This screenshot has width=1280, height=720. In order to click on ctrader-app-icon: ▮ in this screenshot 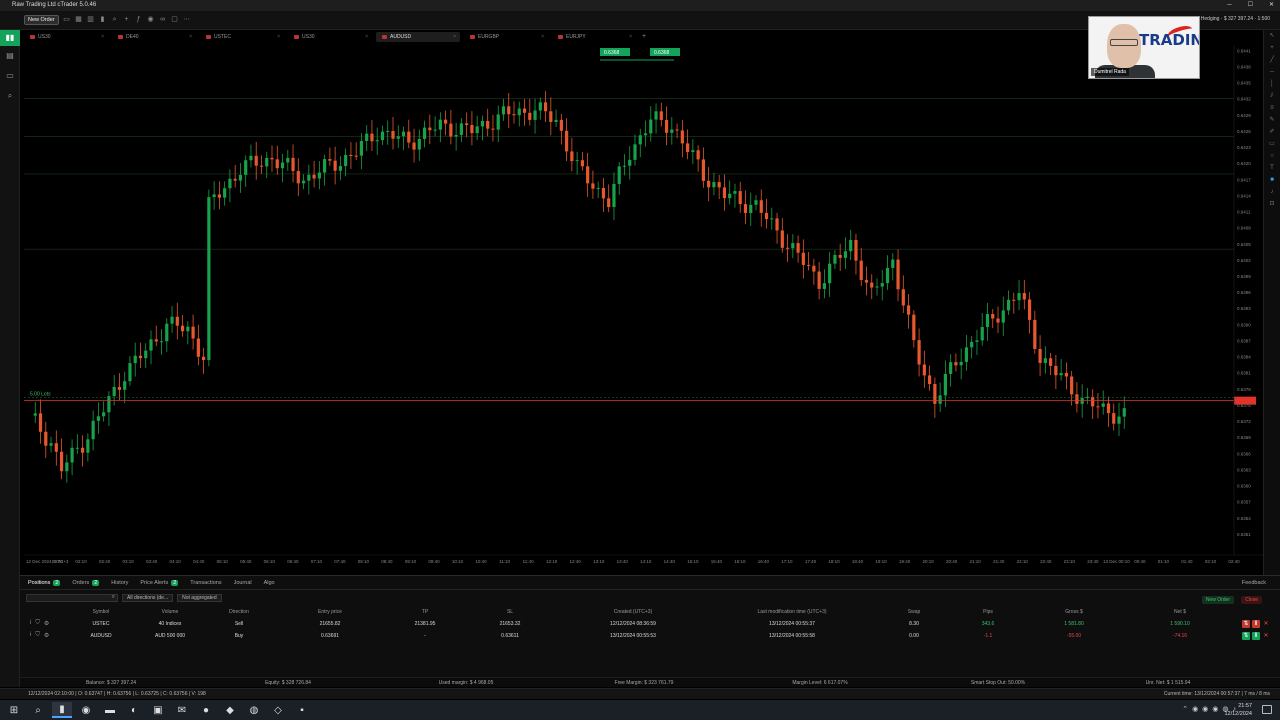, I will do `click(62, 710)`.